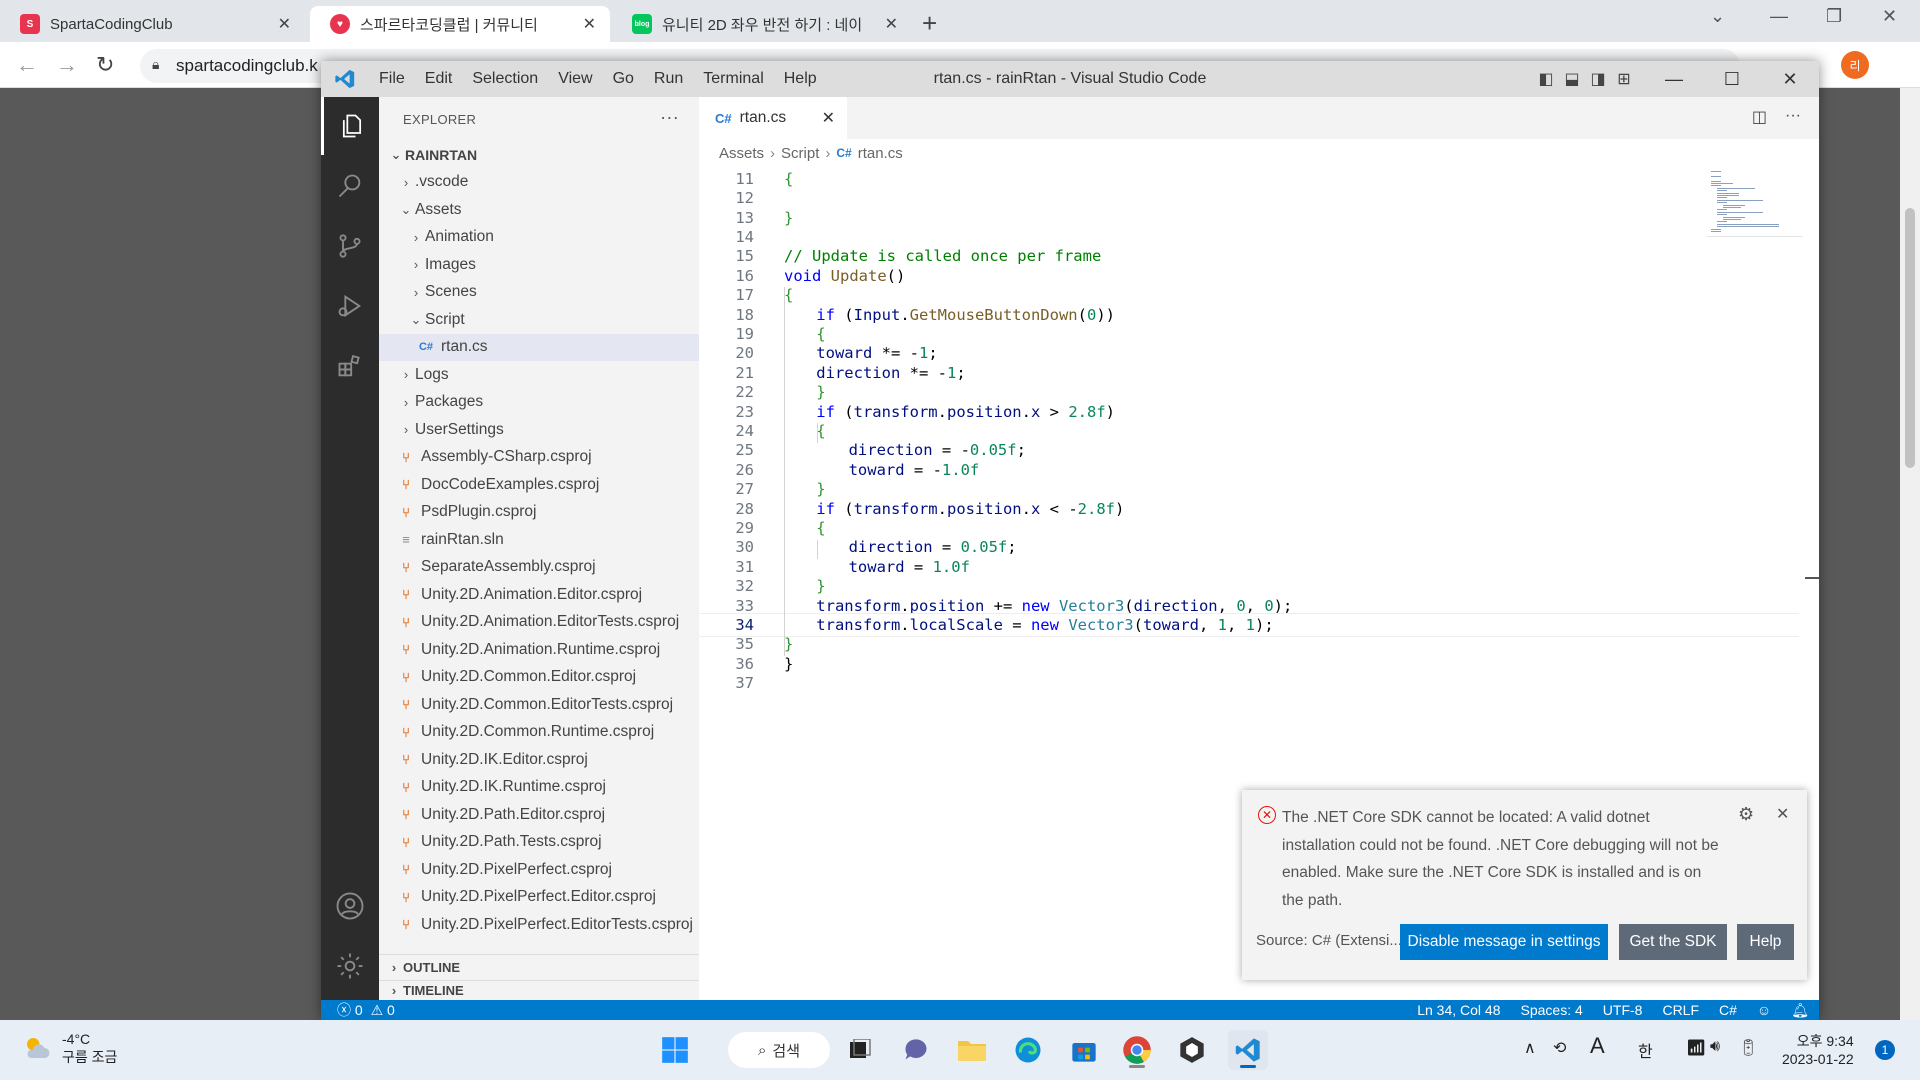  What do you see at coordinates (1696, 1048) in the screenshot?
I see `wifi-icon: 📶︎` at bounding box center [1696, 1048].